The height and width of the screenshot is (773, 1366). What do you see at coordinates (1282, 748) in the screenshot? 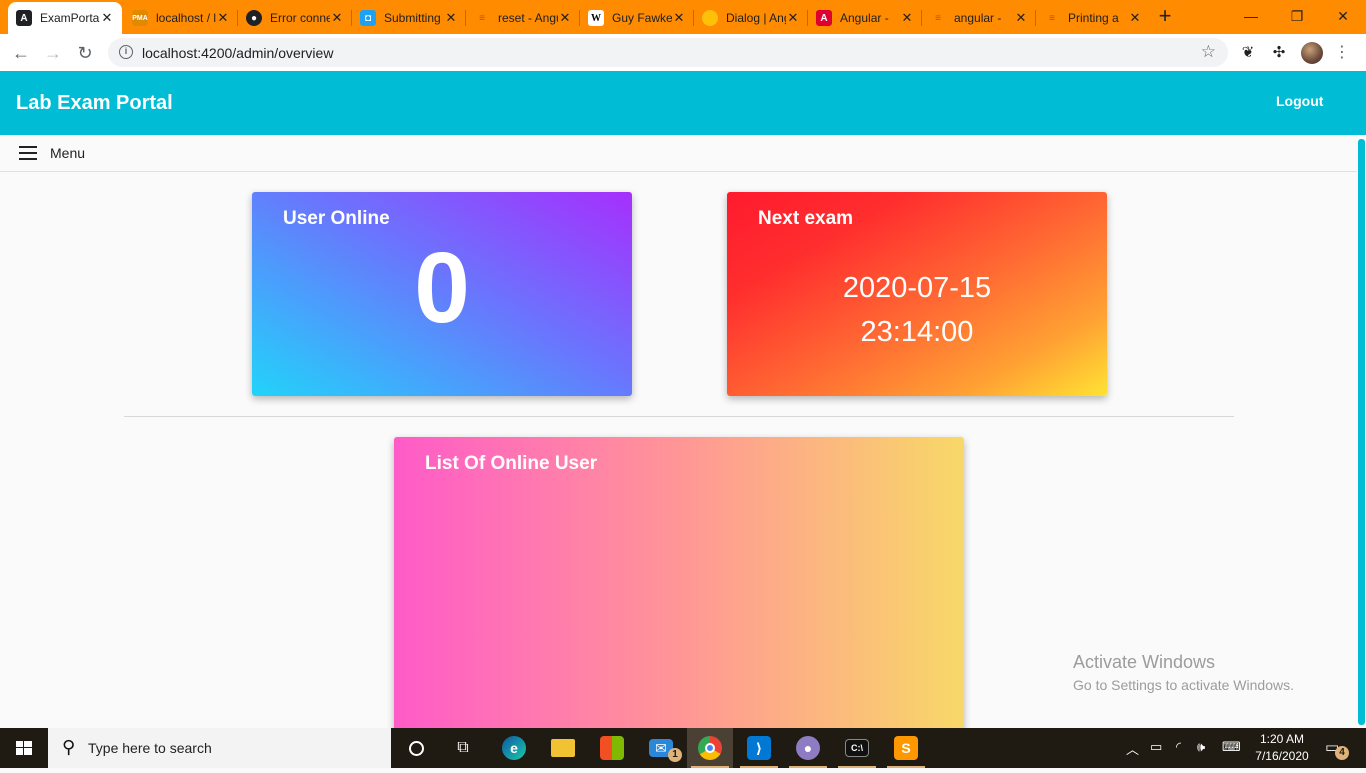
I see `taskbar-clock: 1:20 AM 7/16/2020` at bounding box center [1282, 748].